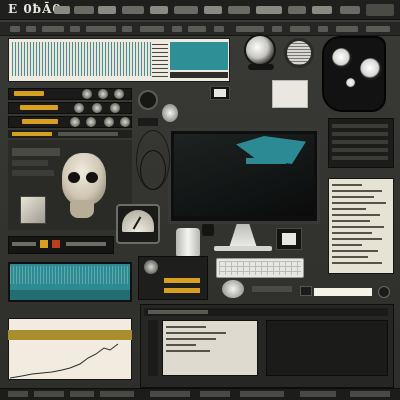 This screenshot has height=400, width=400. What do you see at coordinates (64, 361) in the screenshot?
I see `line-chart-svg` at bounding box center [64, 361].